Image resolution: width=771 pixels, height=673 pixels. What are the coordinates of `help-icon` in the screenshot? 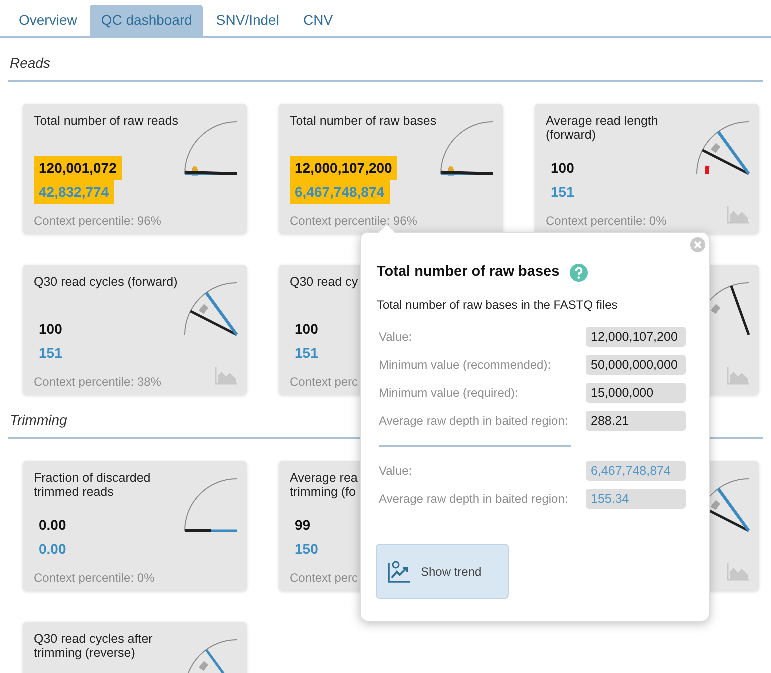 It's located at (579, 273).